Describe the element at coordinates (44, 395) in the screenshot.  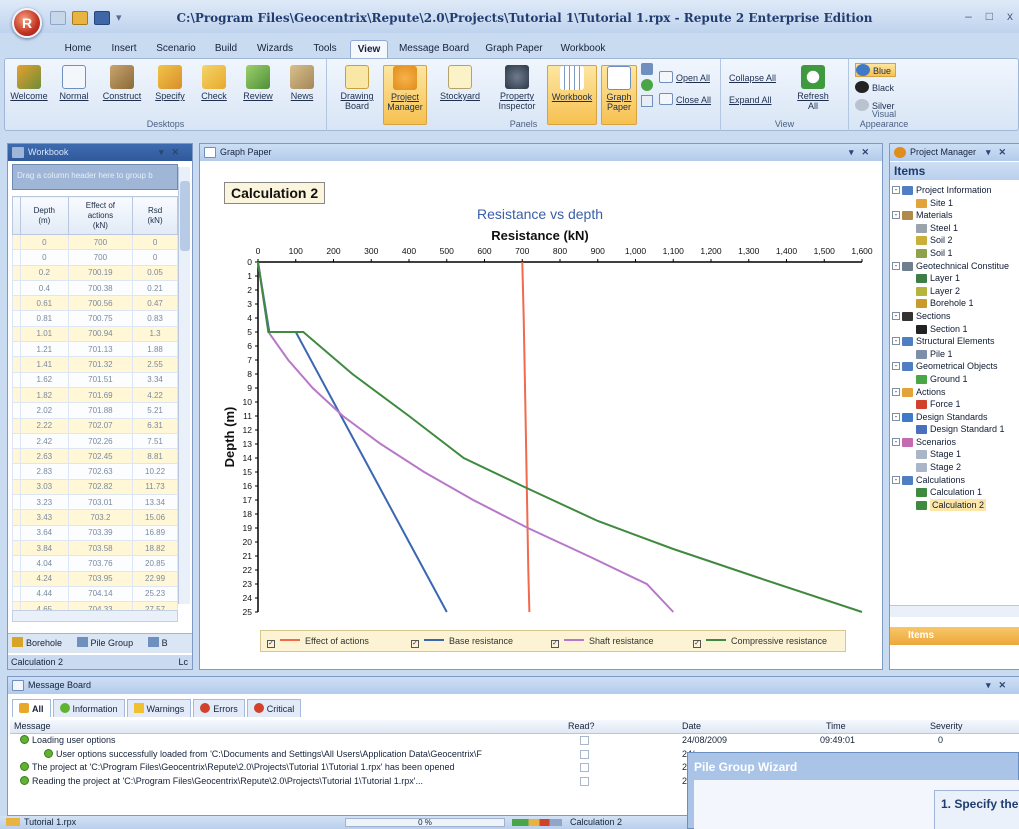
I see `table-cell: 1.82` at that location.